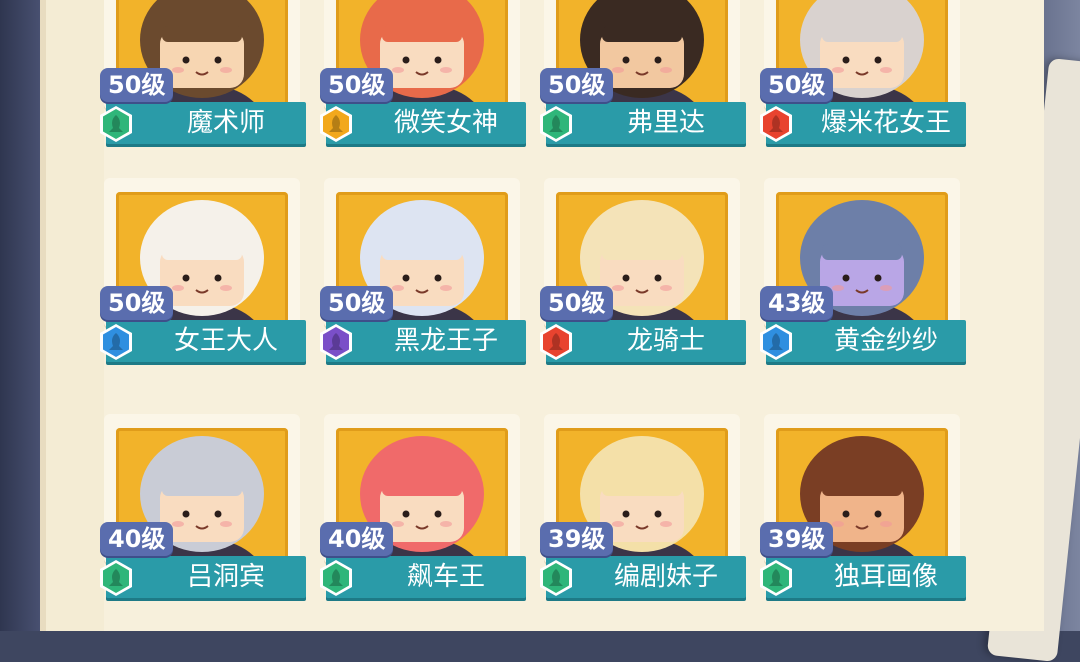 Image resolution: width=1080 pixels, height=662 pixels. Describe the element at coordinates (665, 577) in the screenshot. I see `character-name: 编剧妹子` at that location.